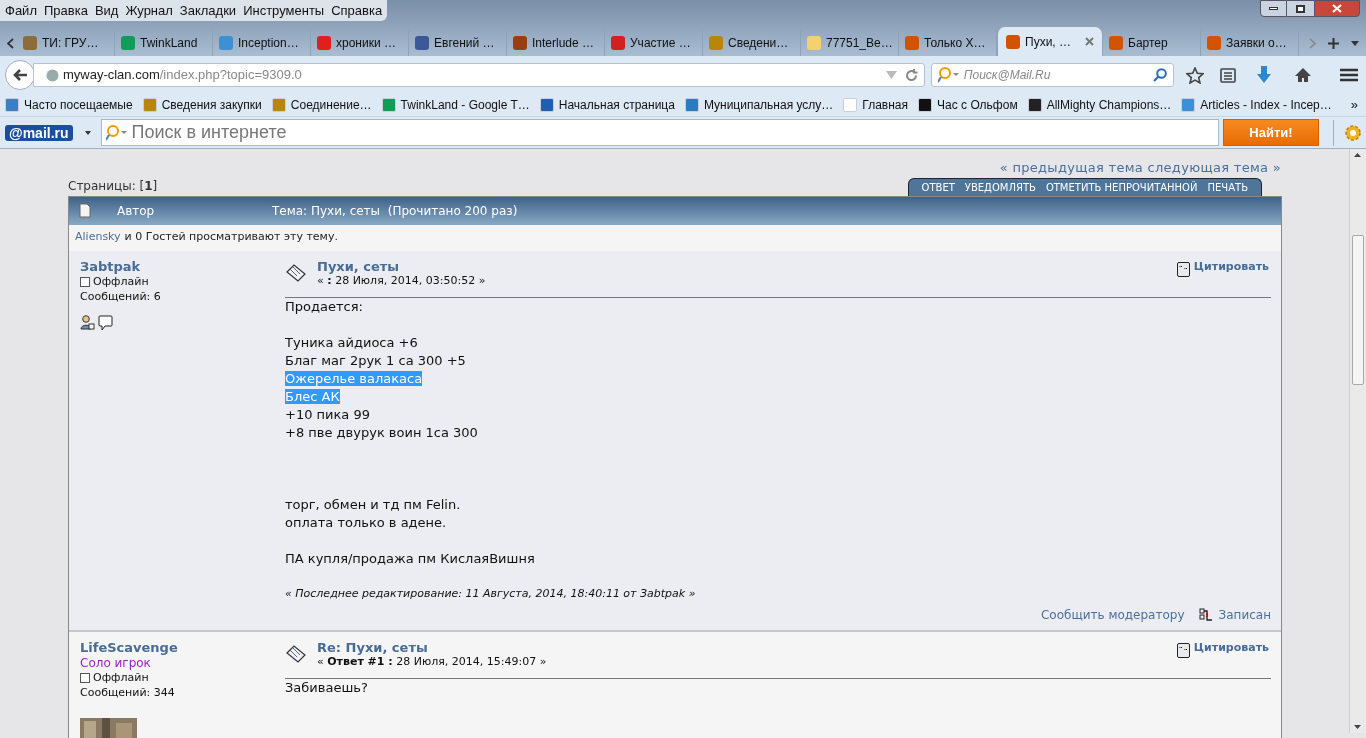  What do you see at coordinates (106, 10) in the screenshot?
I see `menu-item: Вид` at bounding box center [106, 10].